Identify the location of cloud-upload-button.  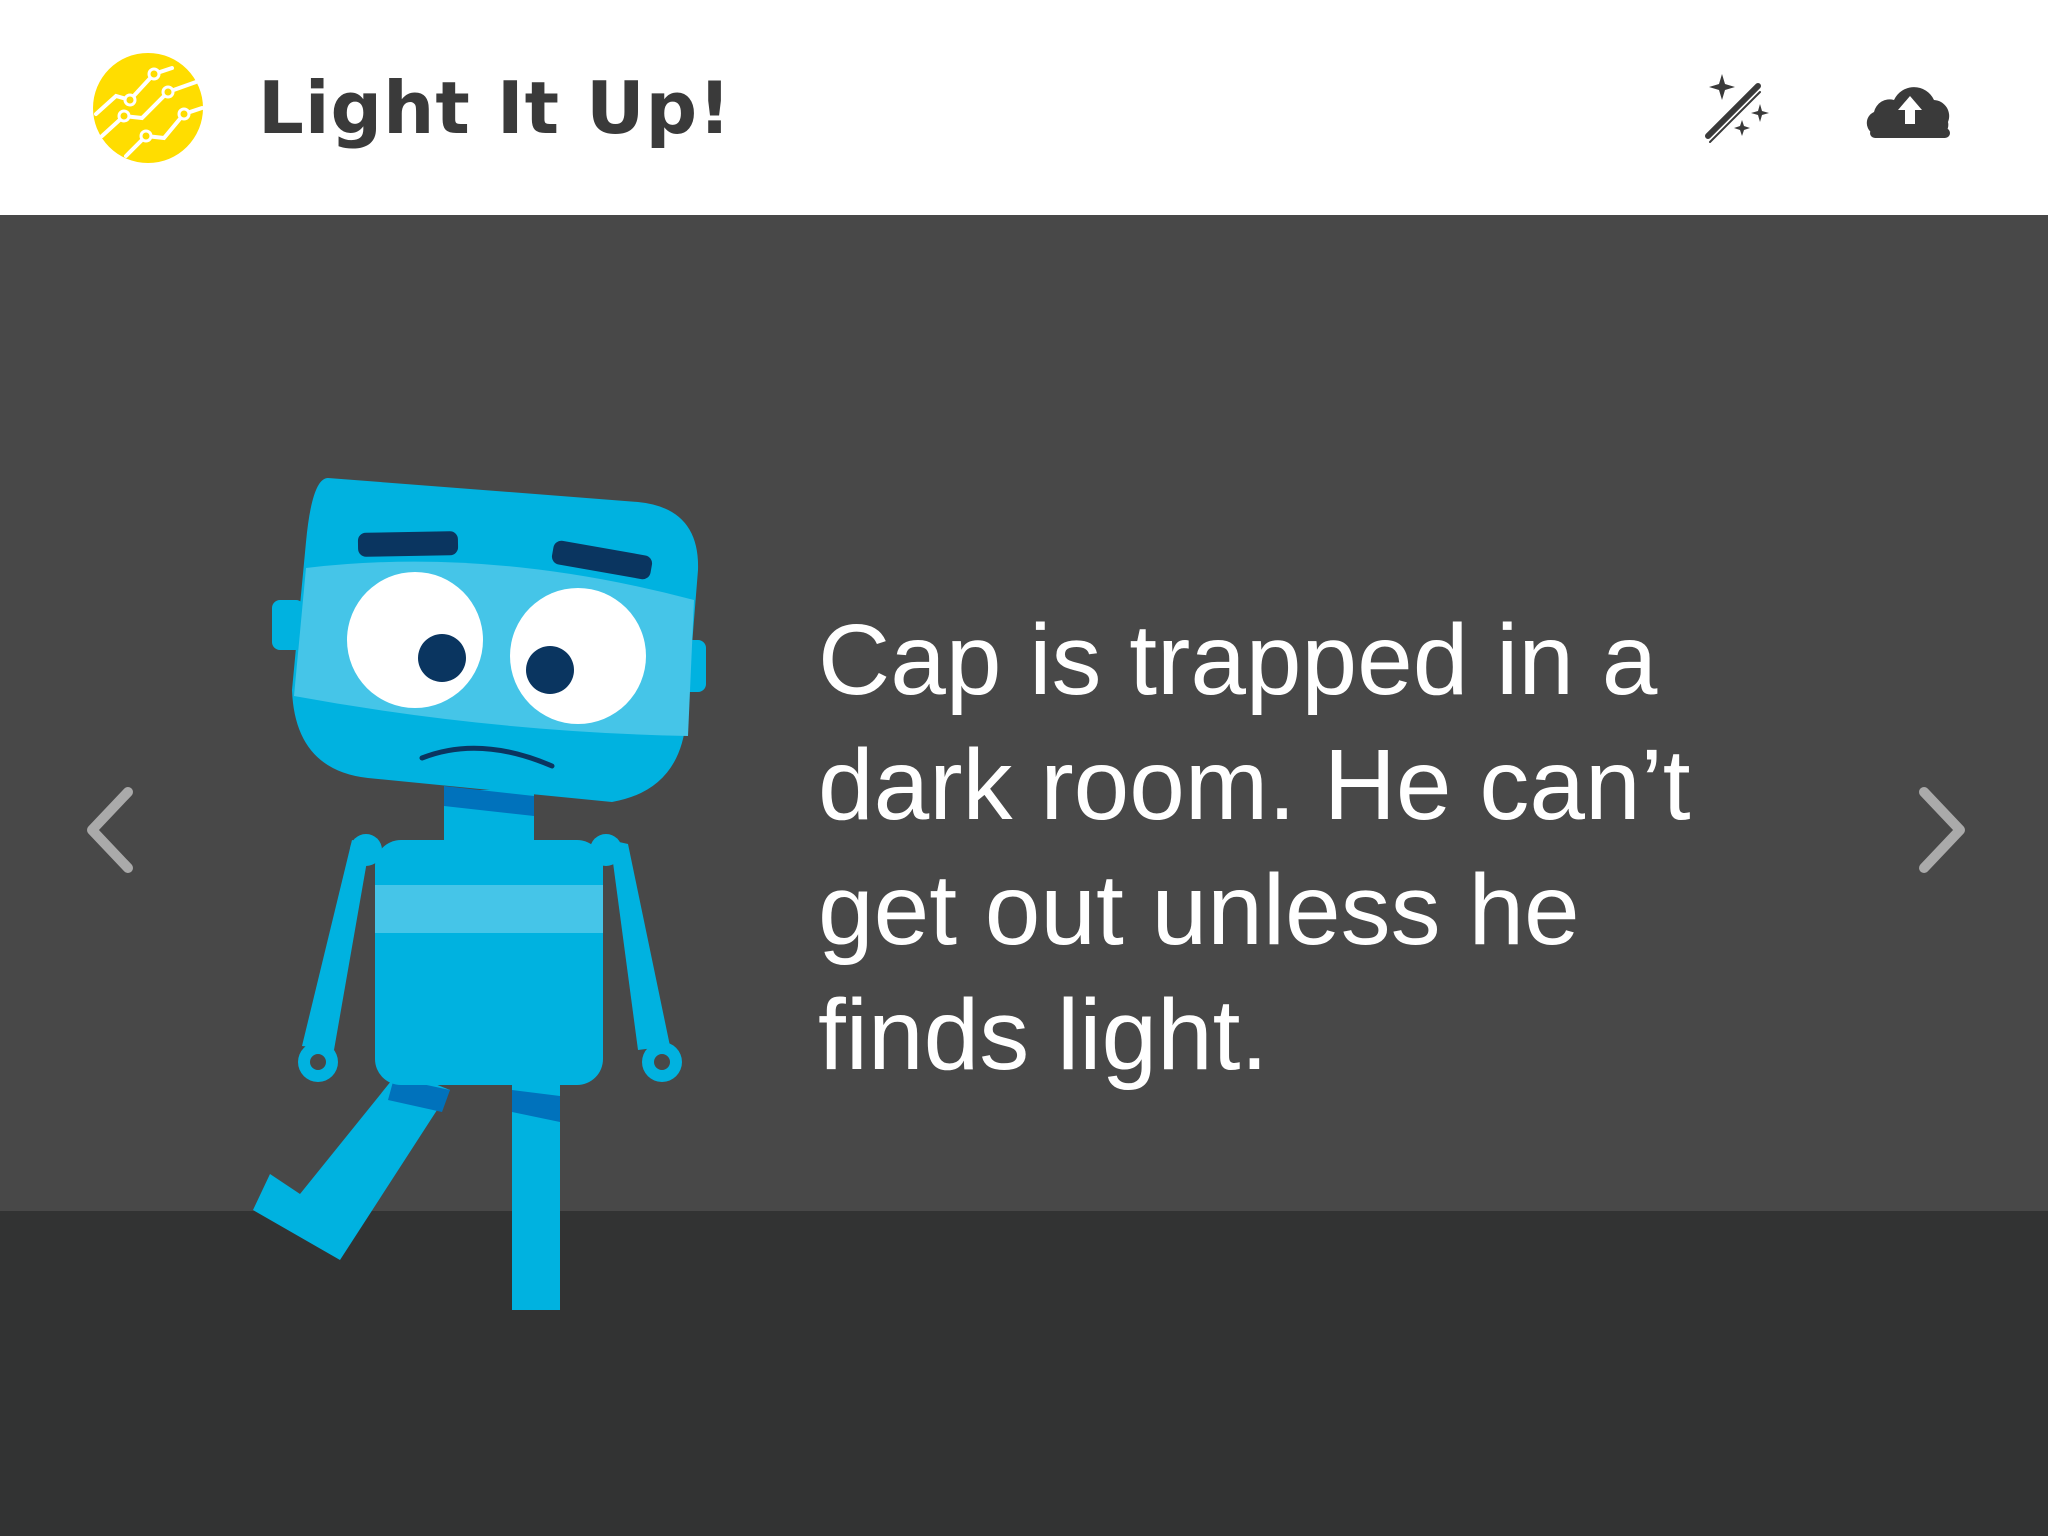
(1910, 110).